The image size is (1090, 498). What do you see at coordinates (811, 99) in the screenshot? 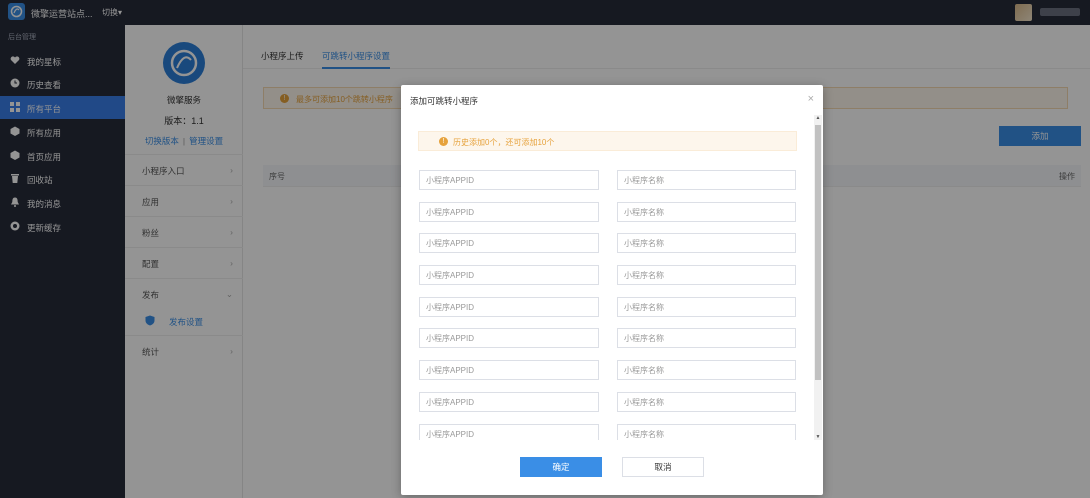
I see `close-icon: ×` at bounding box center [811, 99].